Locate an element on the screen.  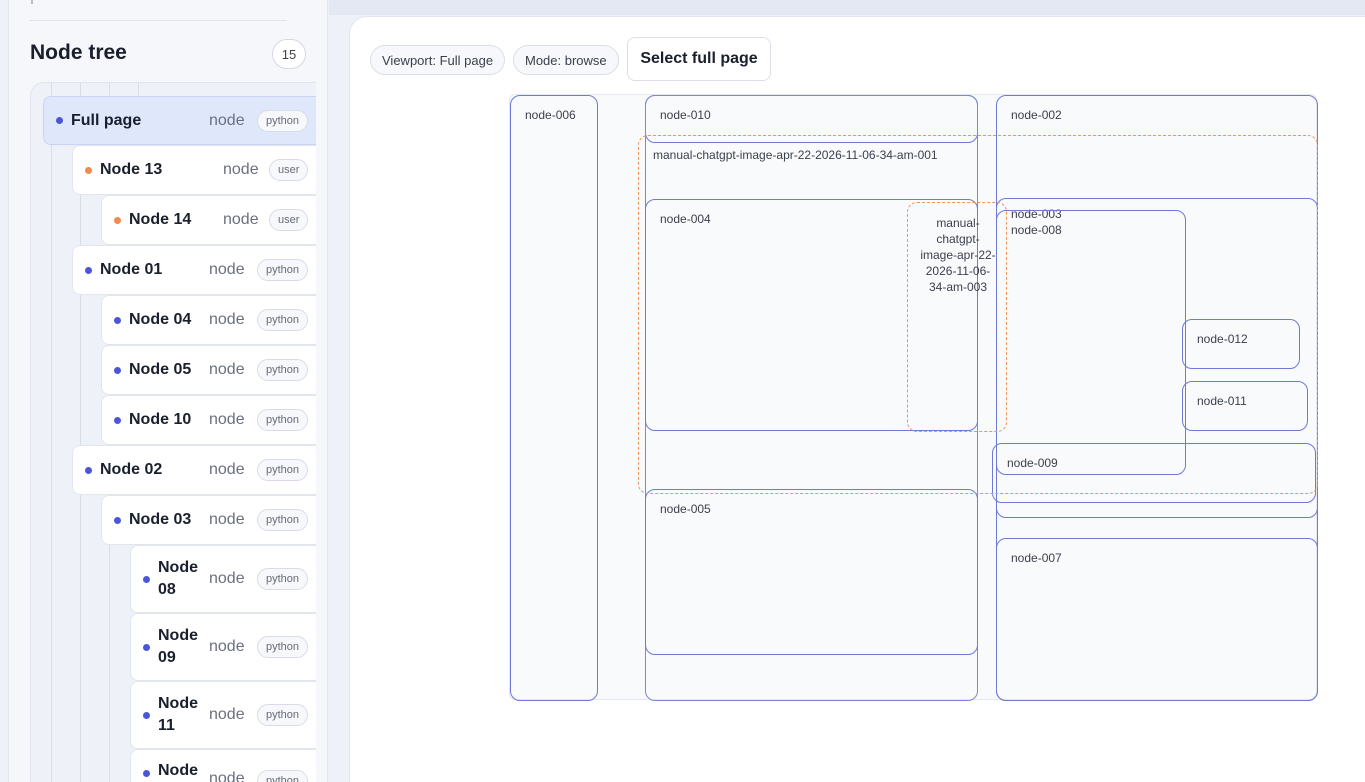
tree-item-label: Full page is located at coordinates (106, 120).